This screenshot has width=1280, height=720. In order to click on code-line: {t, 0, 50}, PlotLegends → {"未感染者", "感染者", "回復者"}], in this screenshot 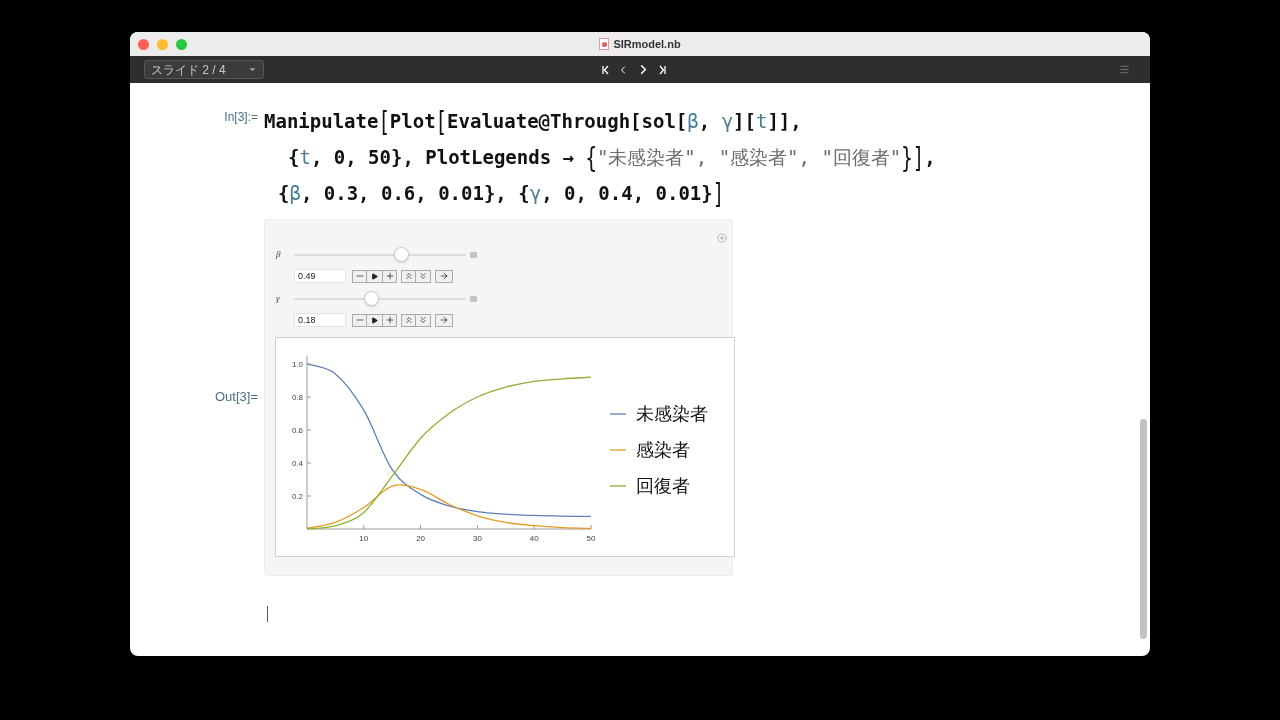, I will do `click(611, 157)`.